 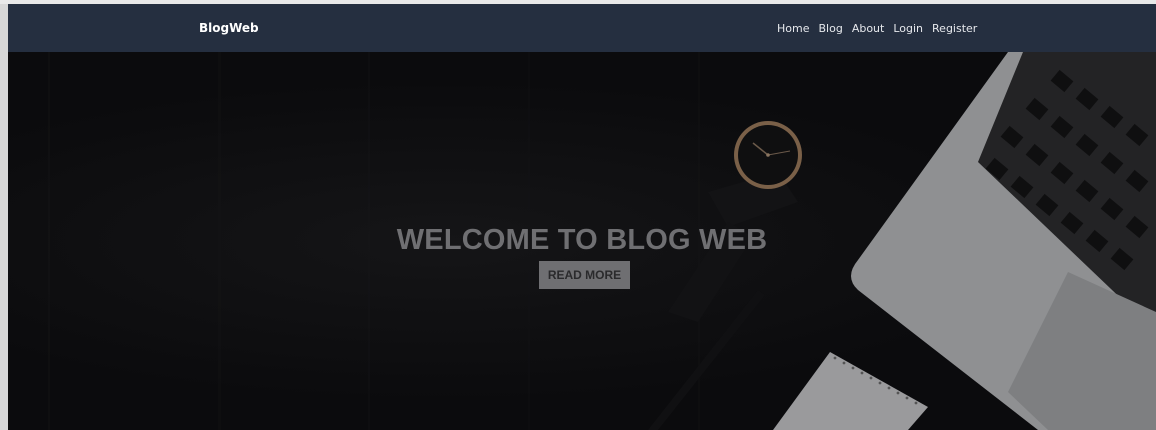 What do you see at coordinates (868, 28) in the screenshot?
I see `nav-link-about: About` at bounding box center [868, 28].